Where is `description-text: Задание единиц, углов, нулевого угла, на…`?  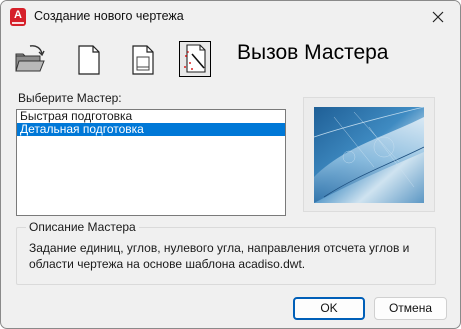
description-text: Задание единиц, углов, нулевого угла, на… is located at coordinates (219, 256).